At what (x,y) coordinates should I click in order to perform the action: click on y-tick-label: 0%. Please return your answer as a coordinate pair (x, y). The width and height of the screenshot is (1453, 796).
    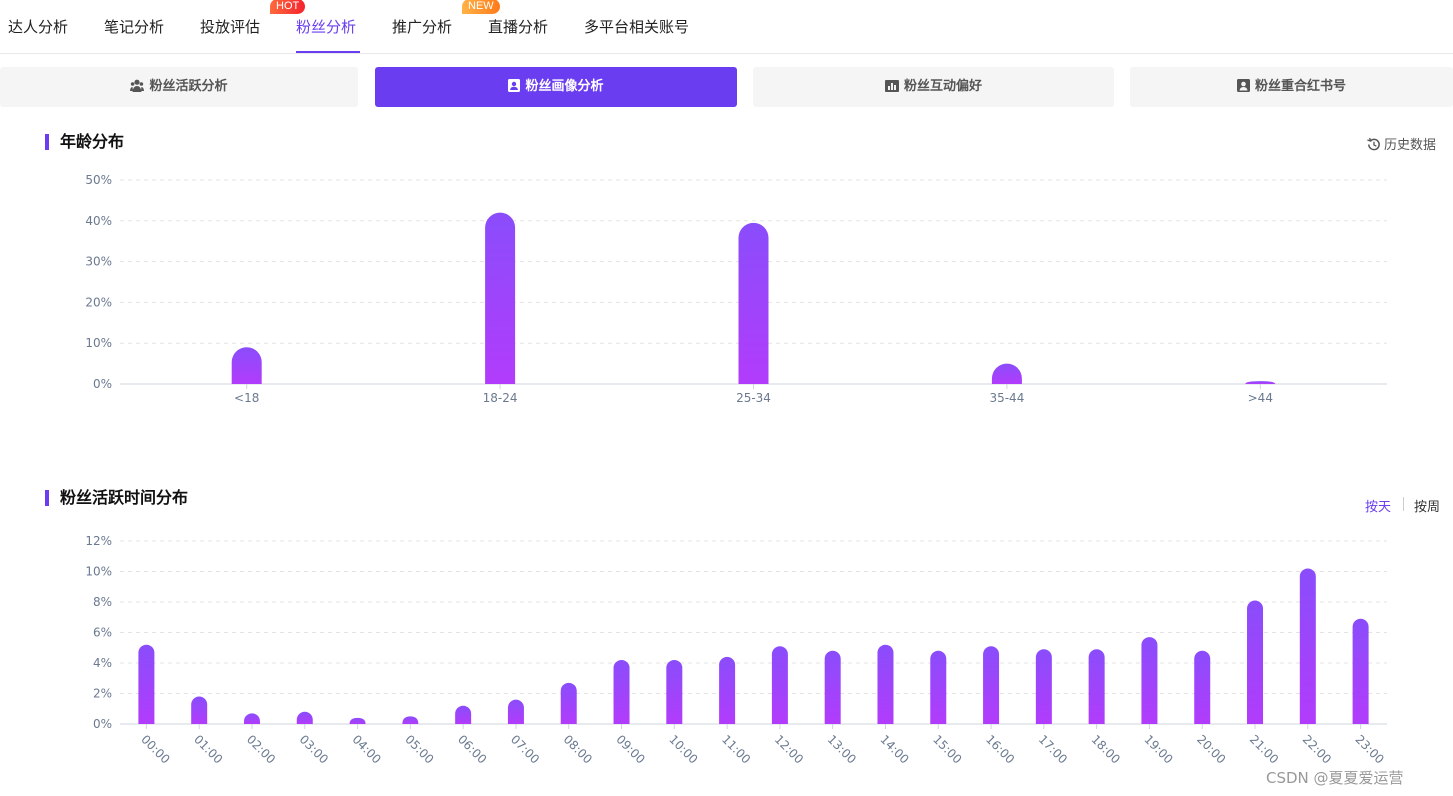
    Looking at the image, I should click on (102, 724).